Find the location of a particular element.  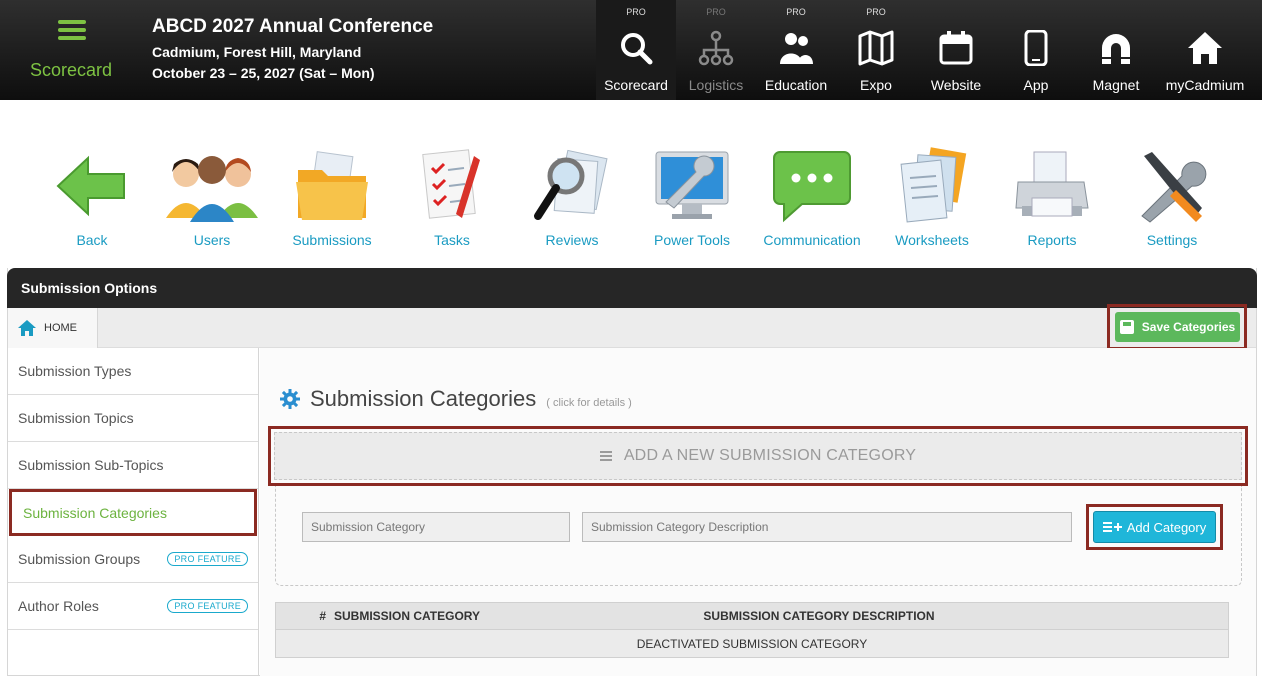

toolbar-users: Users is located at coordinates (212, 196).